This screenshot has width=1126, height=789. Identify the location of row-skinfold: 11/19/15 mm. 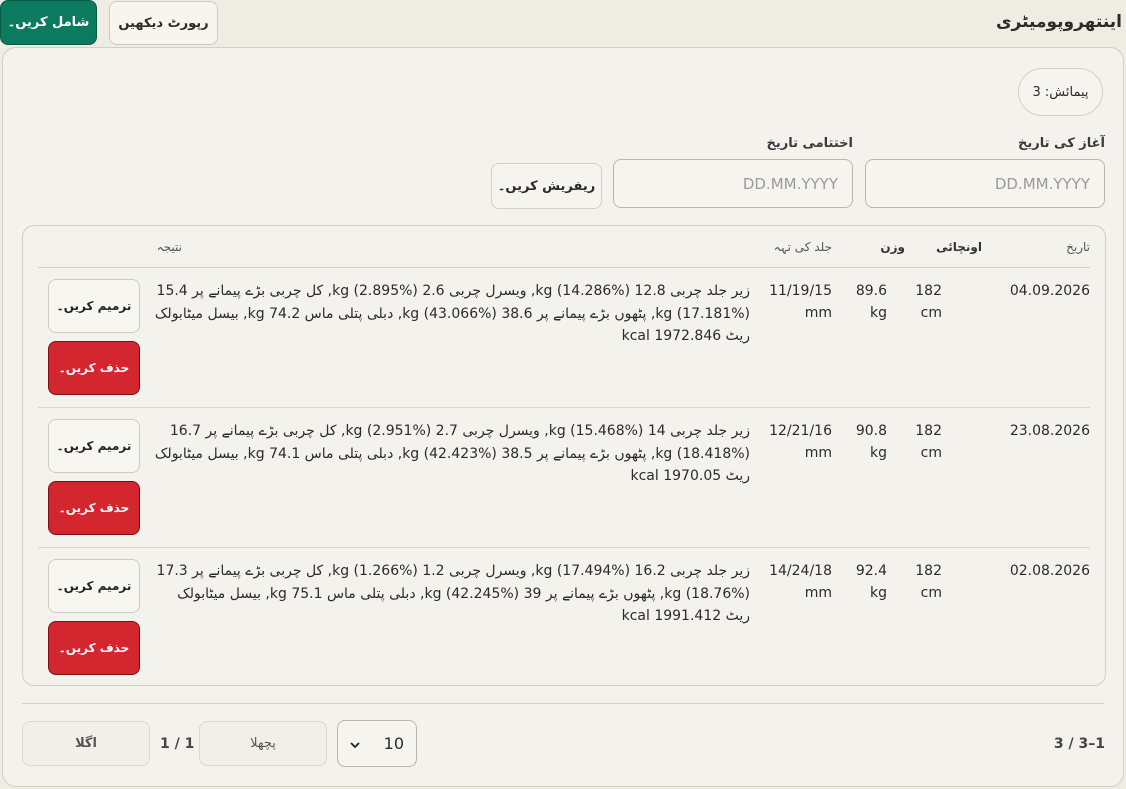
(800, 302).